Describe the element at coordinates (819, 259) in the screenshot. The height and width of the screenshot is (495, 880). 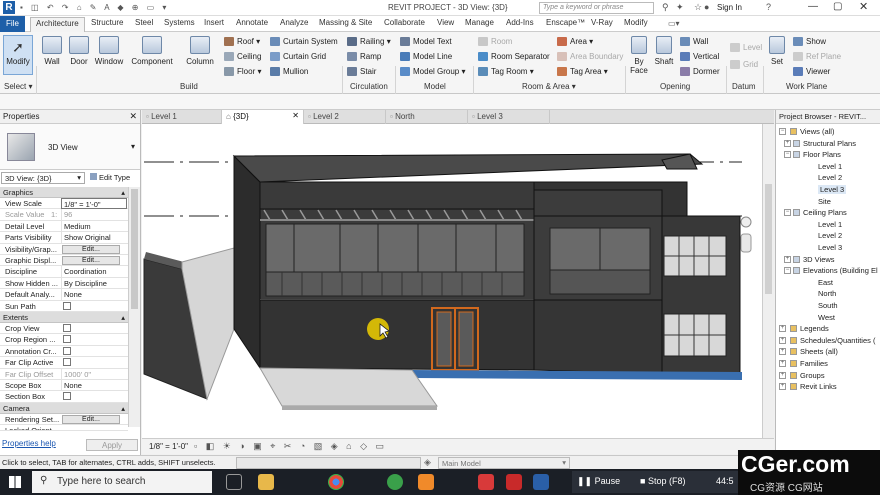
I see `browser-node: 3D Views` at that location.